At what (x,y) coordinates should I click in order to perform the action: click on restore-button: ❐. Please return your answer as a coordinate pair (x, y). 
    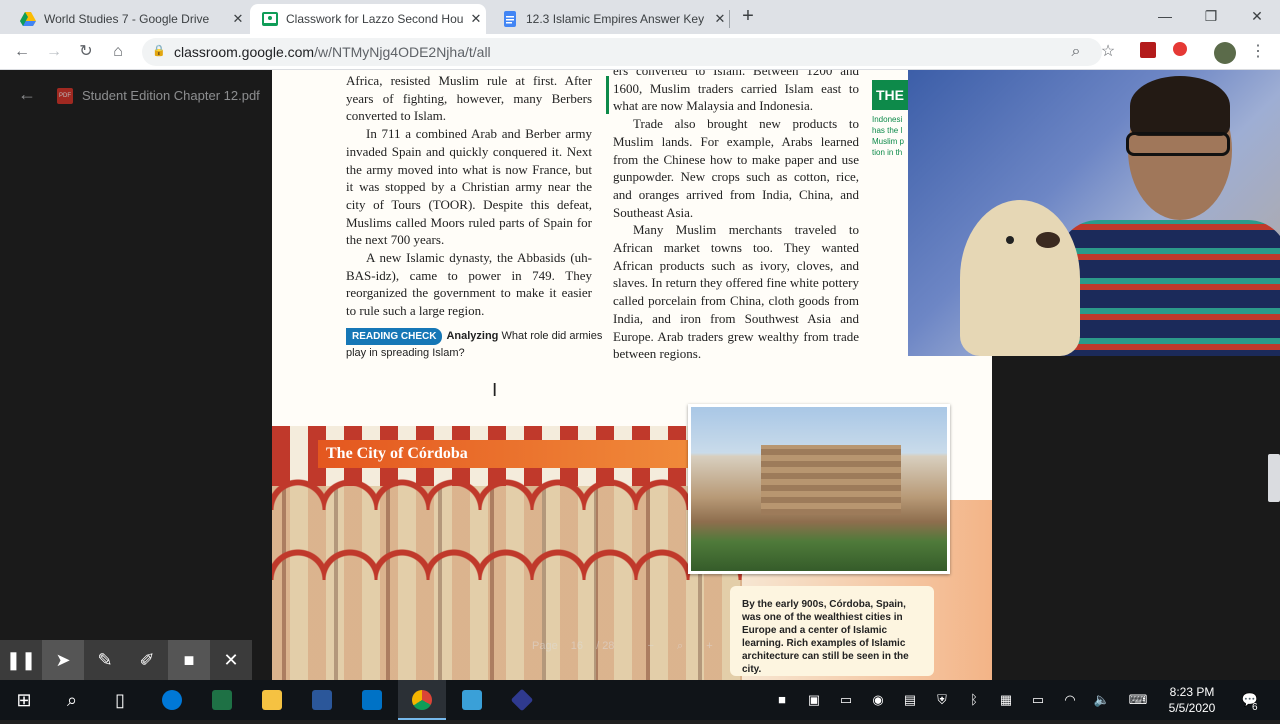
    Looking at the image, I should click on (1211, 16).